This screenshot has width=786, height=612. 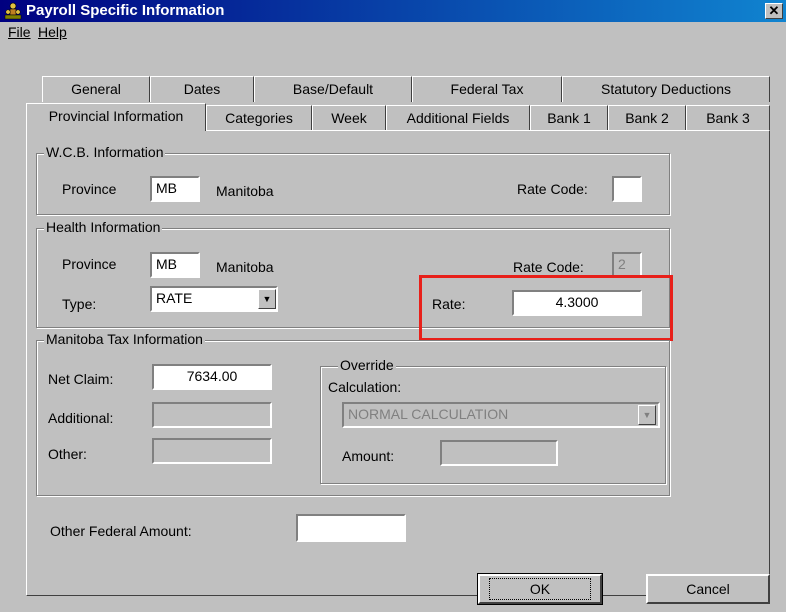 I want to click on health-province-name: Manitoba, so click(x=245, y=267).